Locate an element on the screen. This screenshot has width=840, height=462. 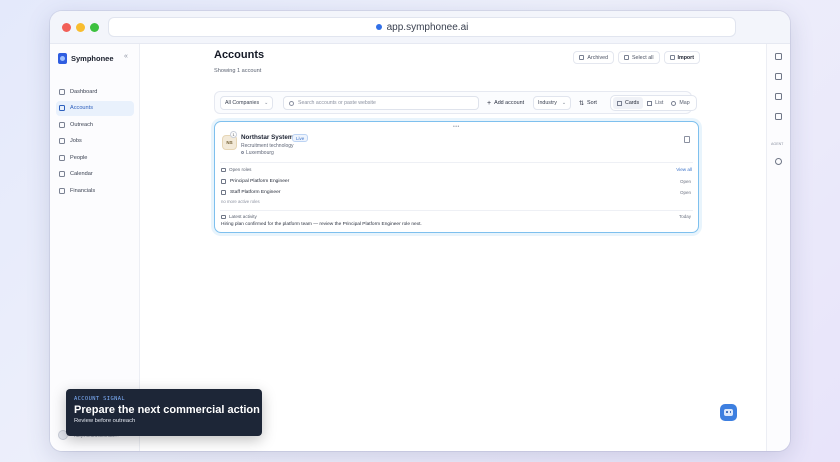
accounts-icon is located at coordinates (62, 108).